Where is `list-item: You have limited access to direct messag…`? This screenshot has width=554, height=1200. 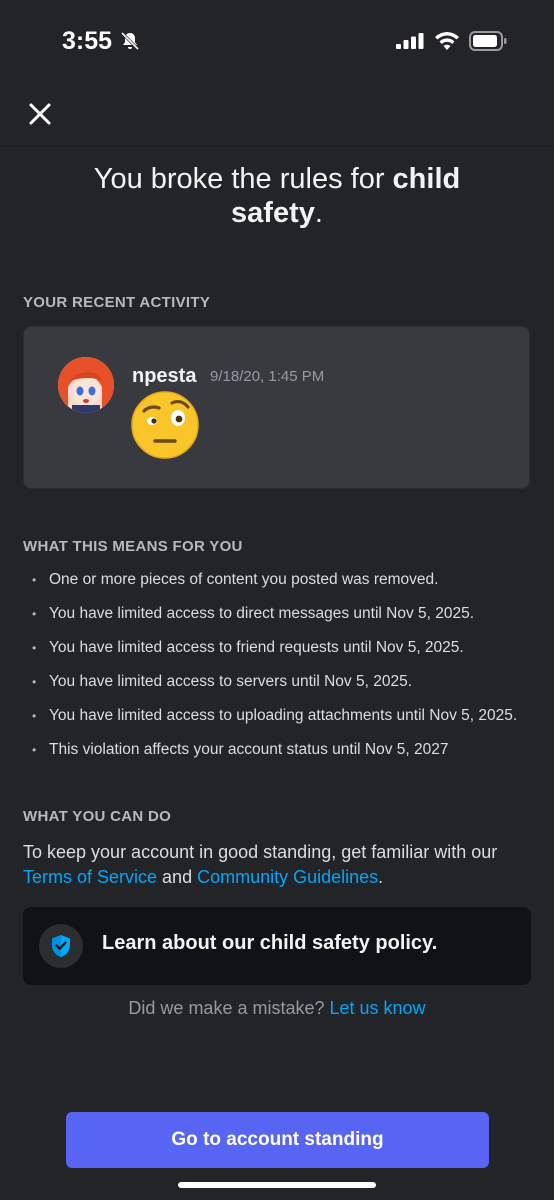
list-item: You have limited access to direct messag… is located at coordinates (283, 617).